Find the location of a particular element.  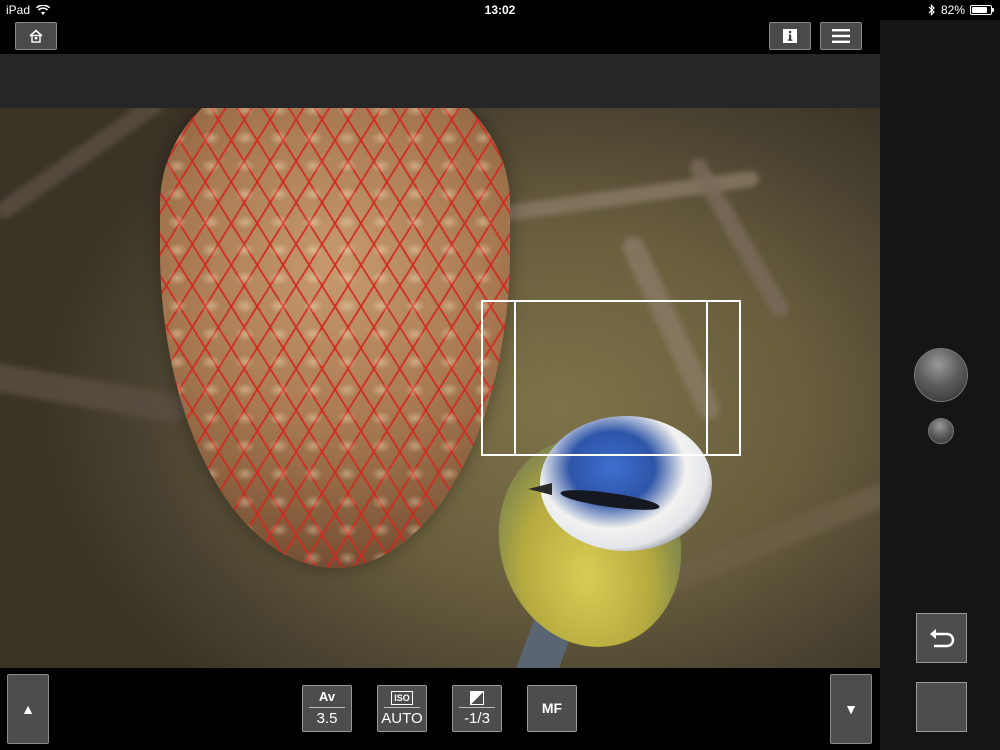

scroll-up-button: ▲ is located at coordinates (28, 709).